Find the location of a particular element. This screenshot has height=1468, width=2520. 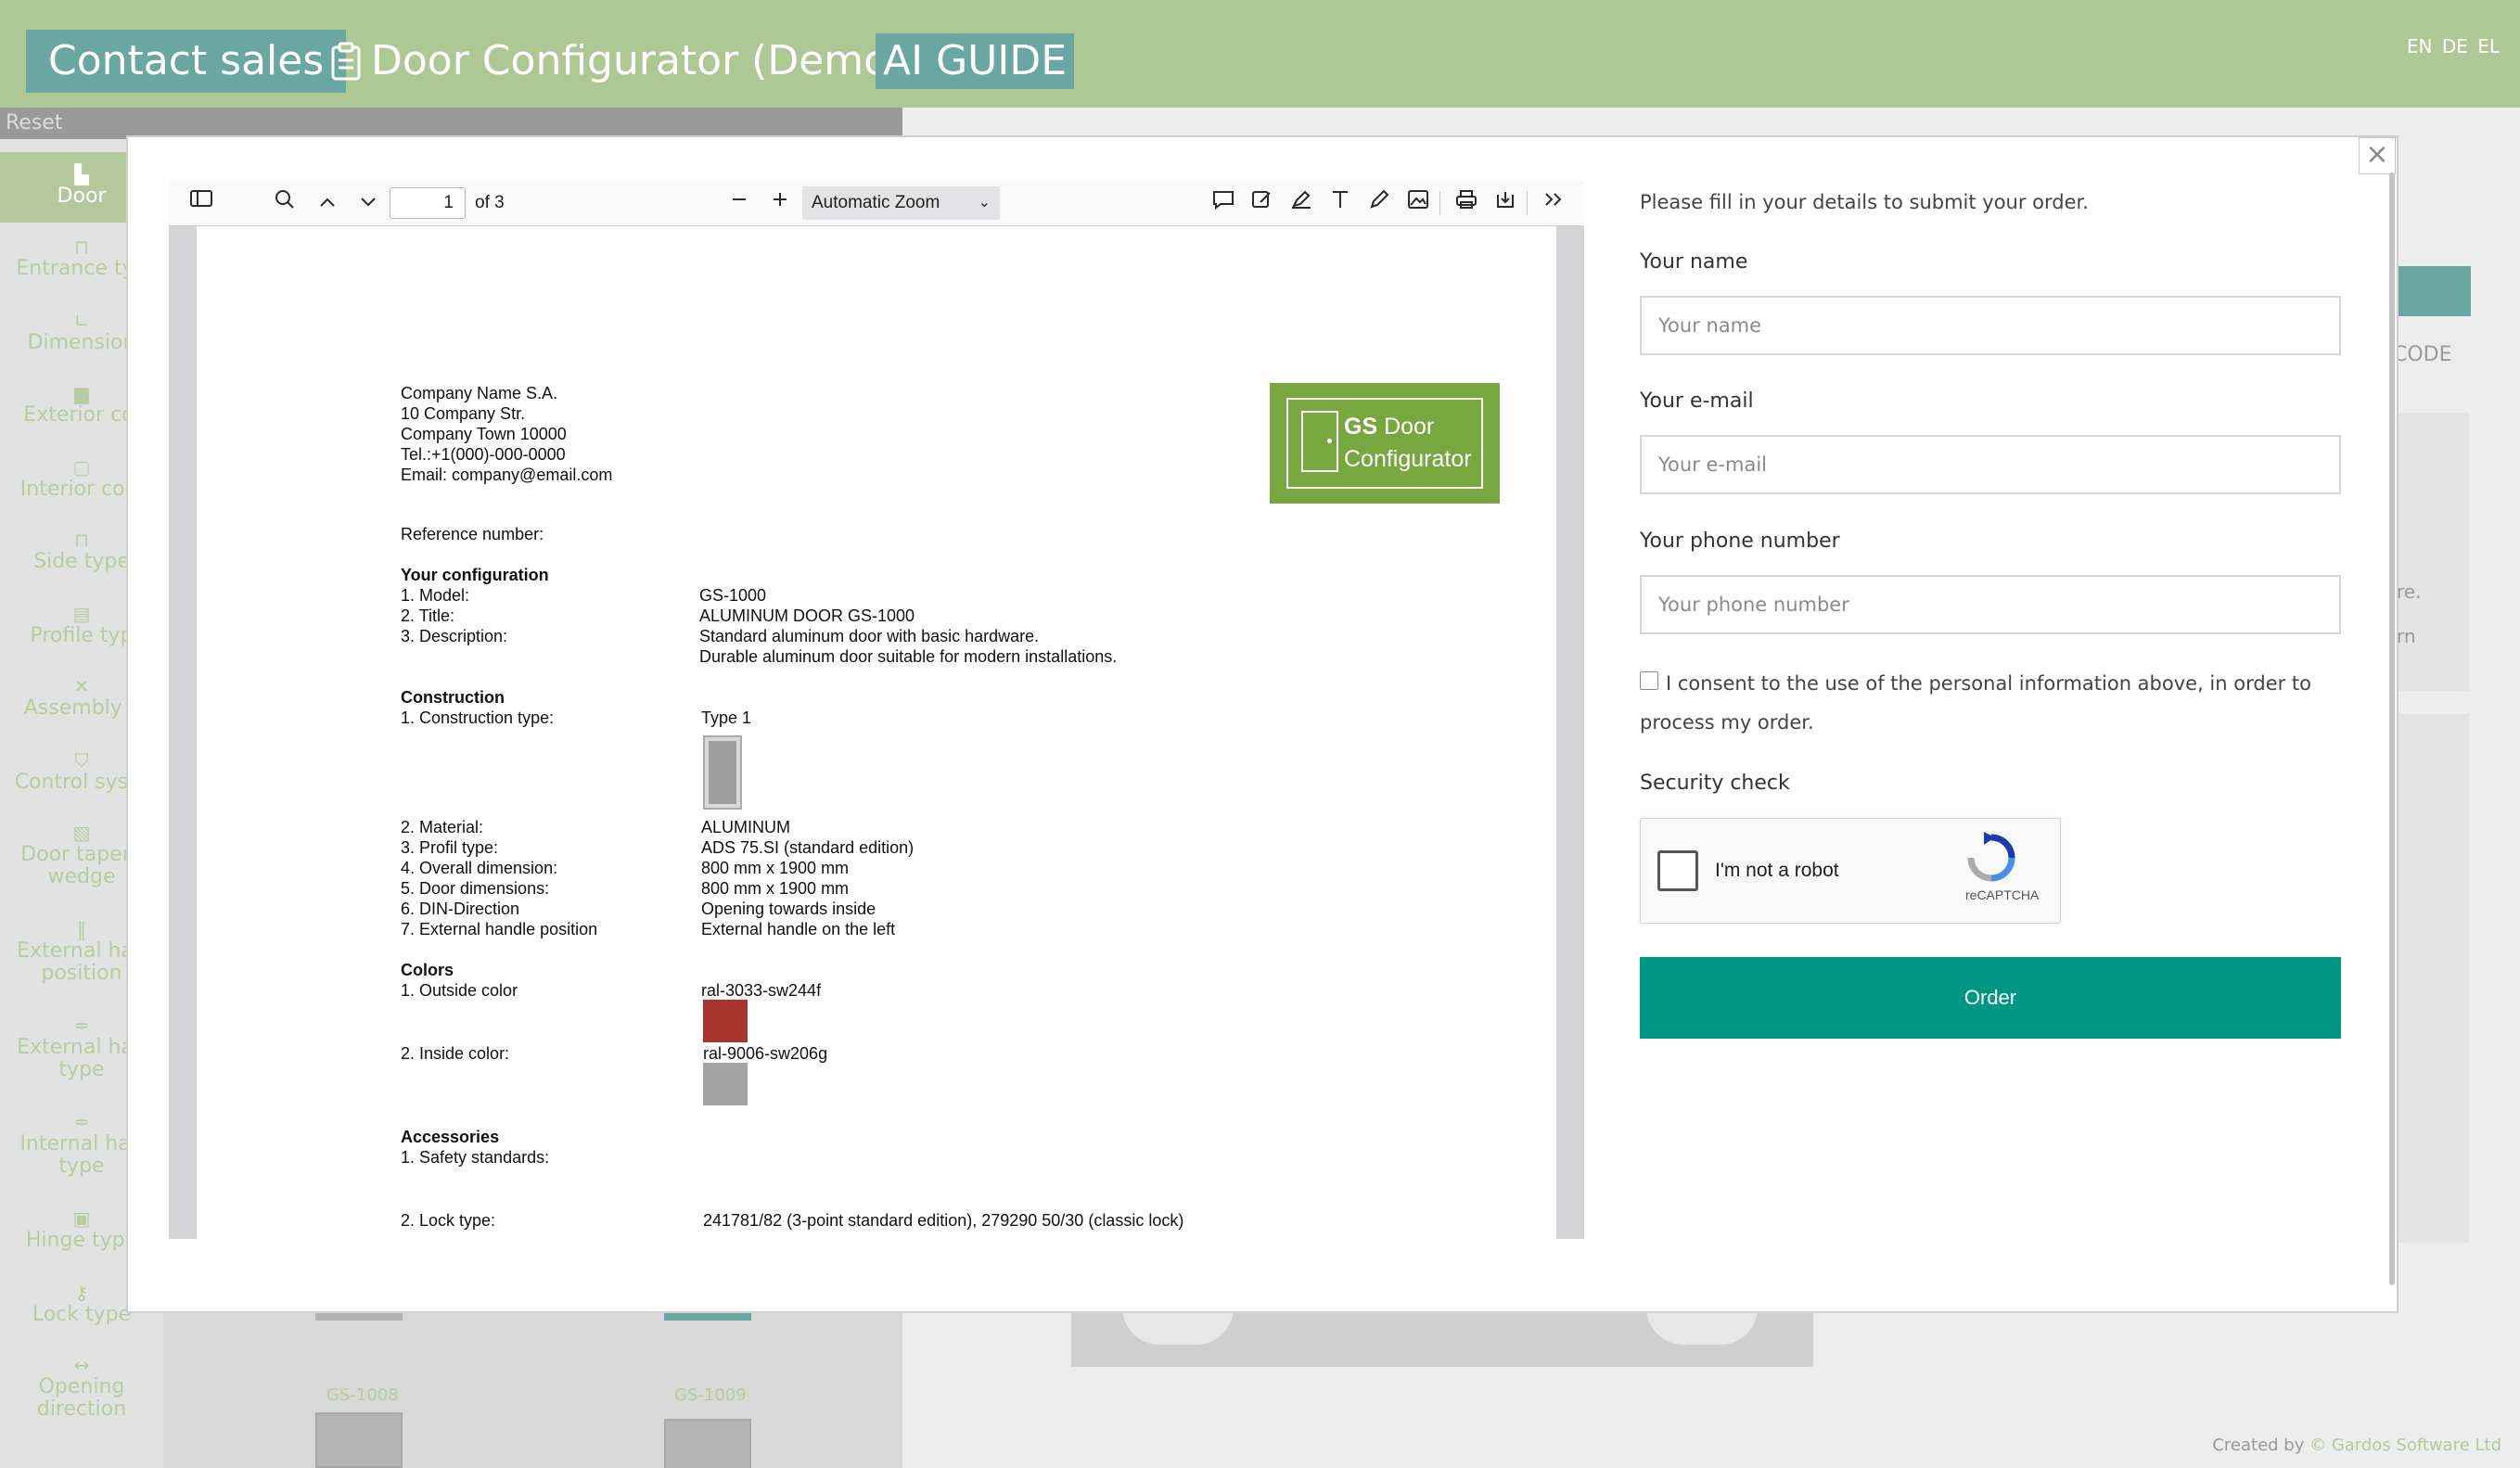

logo-text-line2: Configurator is located at coordinates (1408, 459).